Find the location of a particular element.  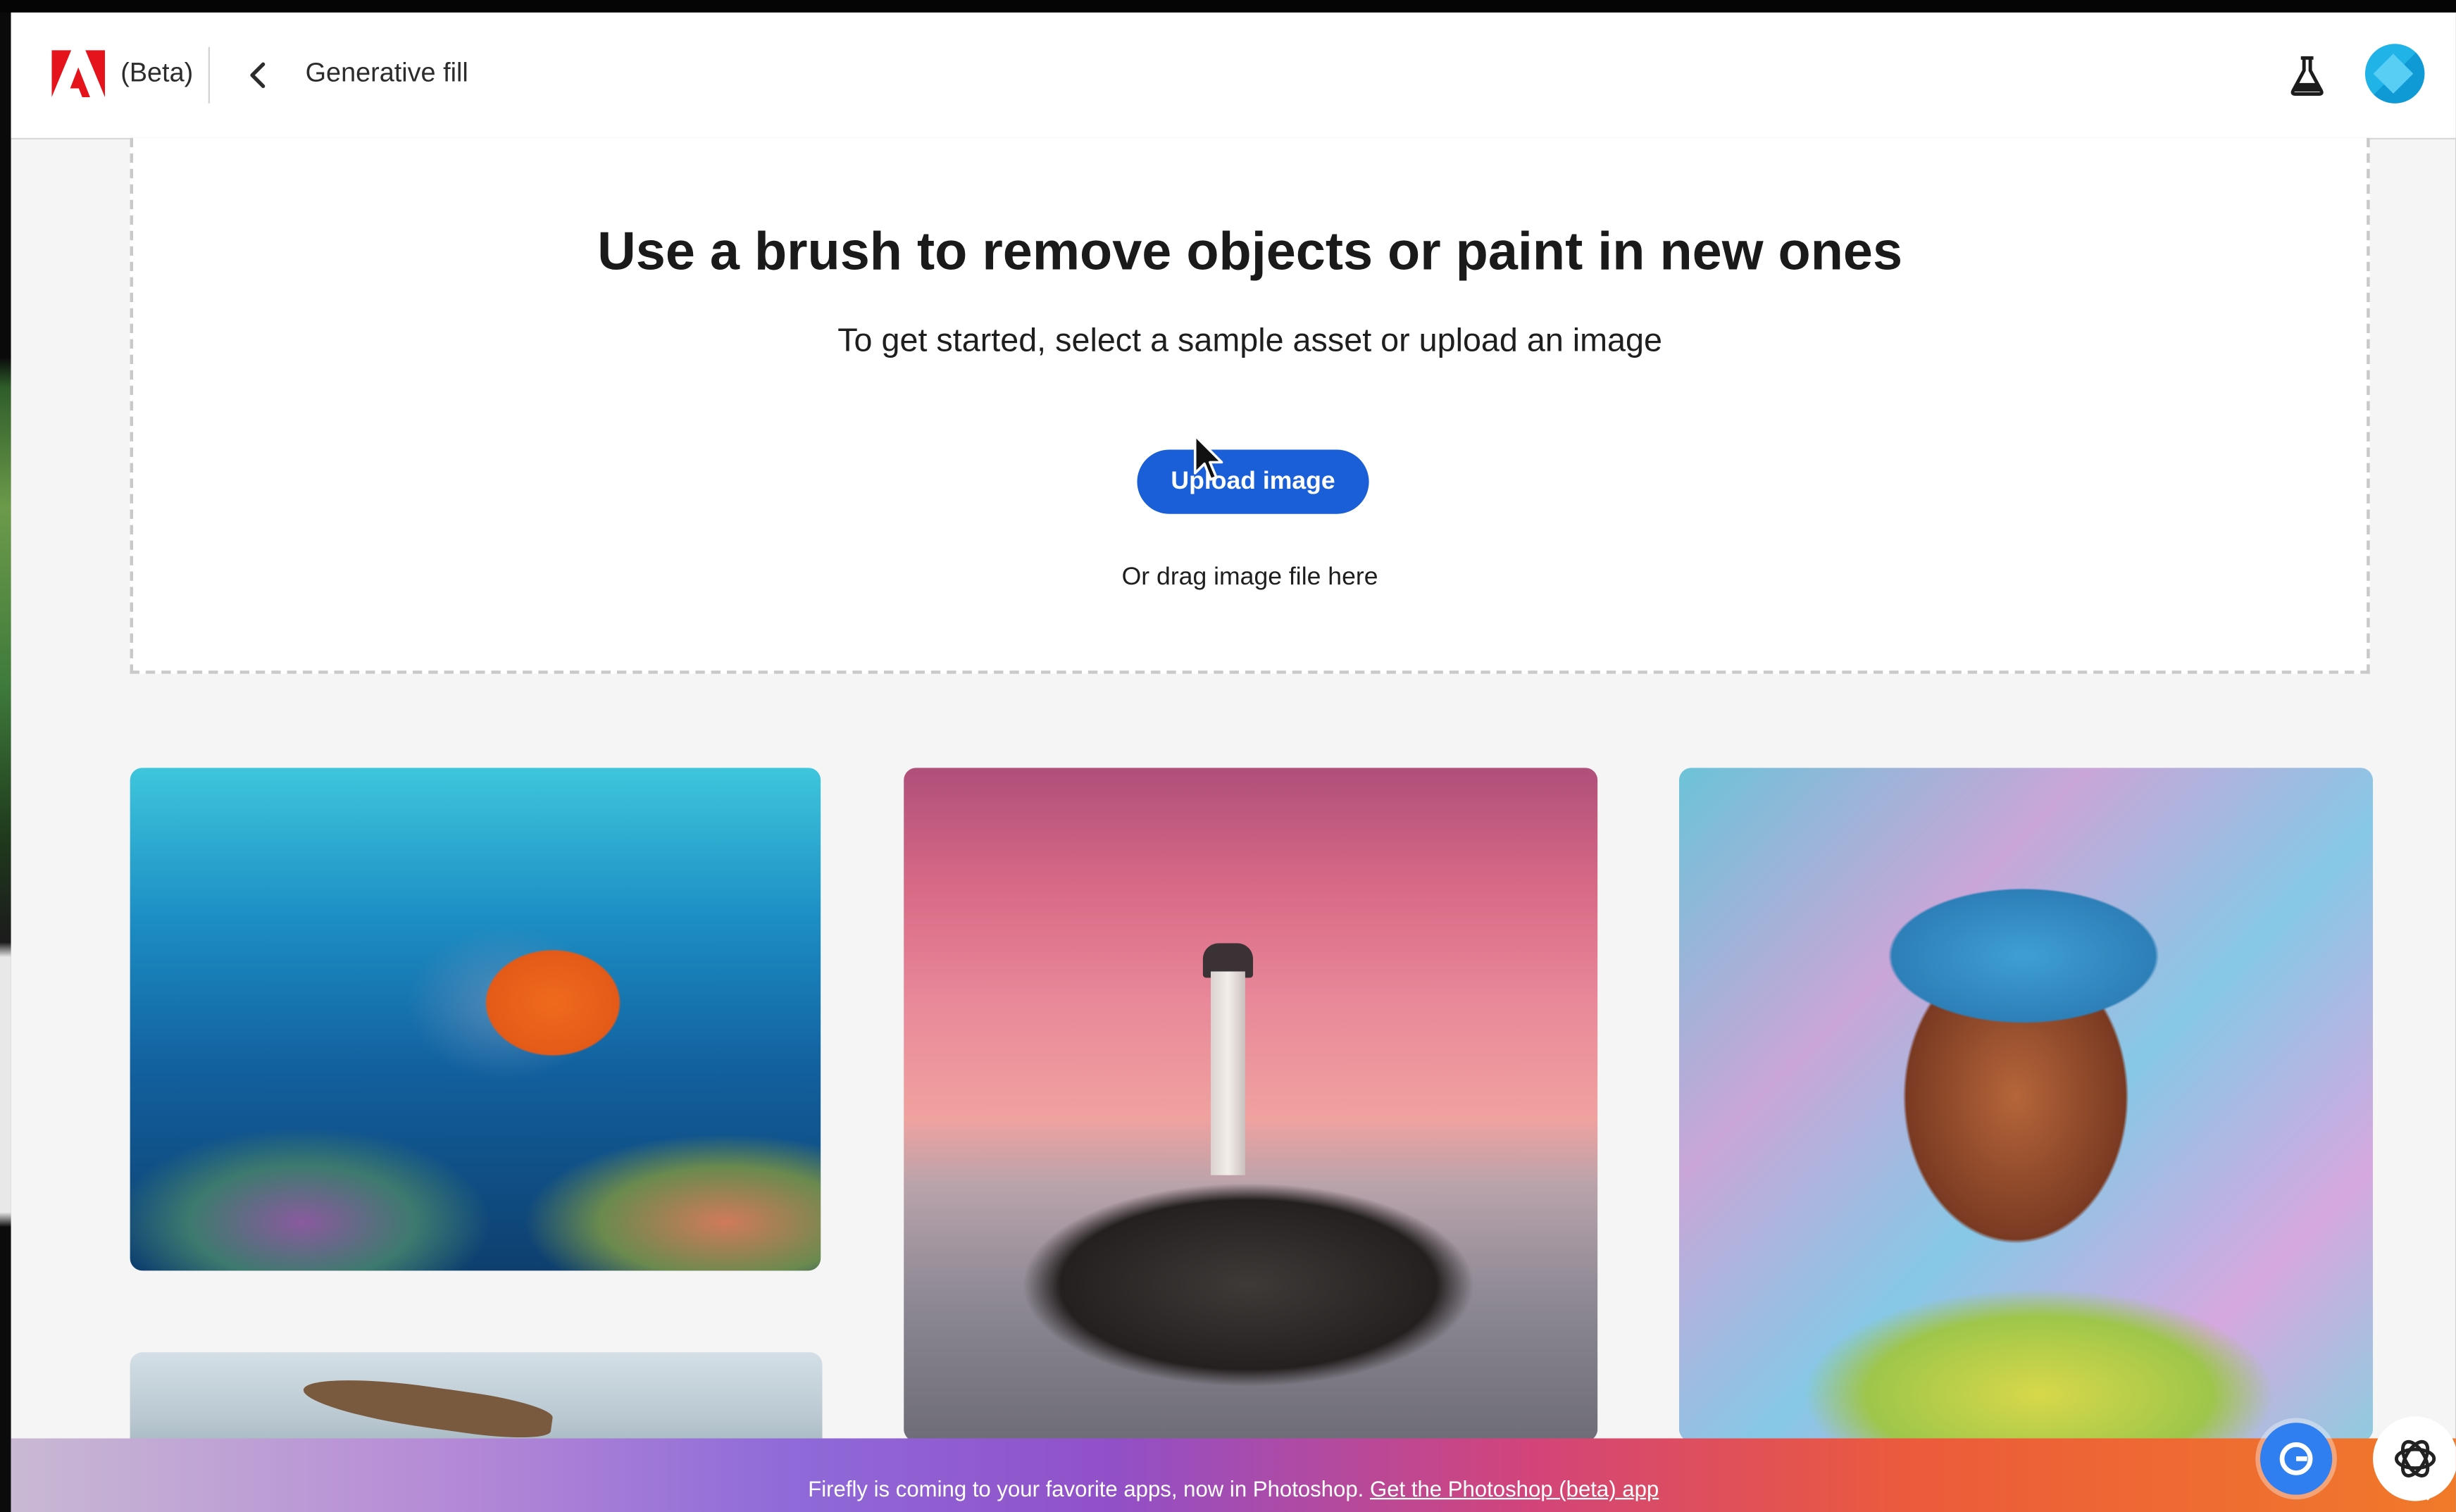

get-photoshop-beta-link: Get the Photoshop (beta) app is located at coordinates (1514, 1488).